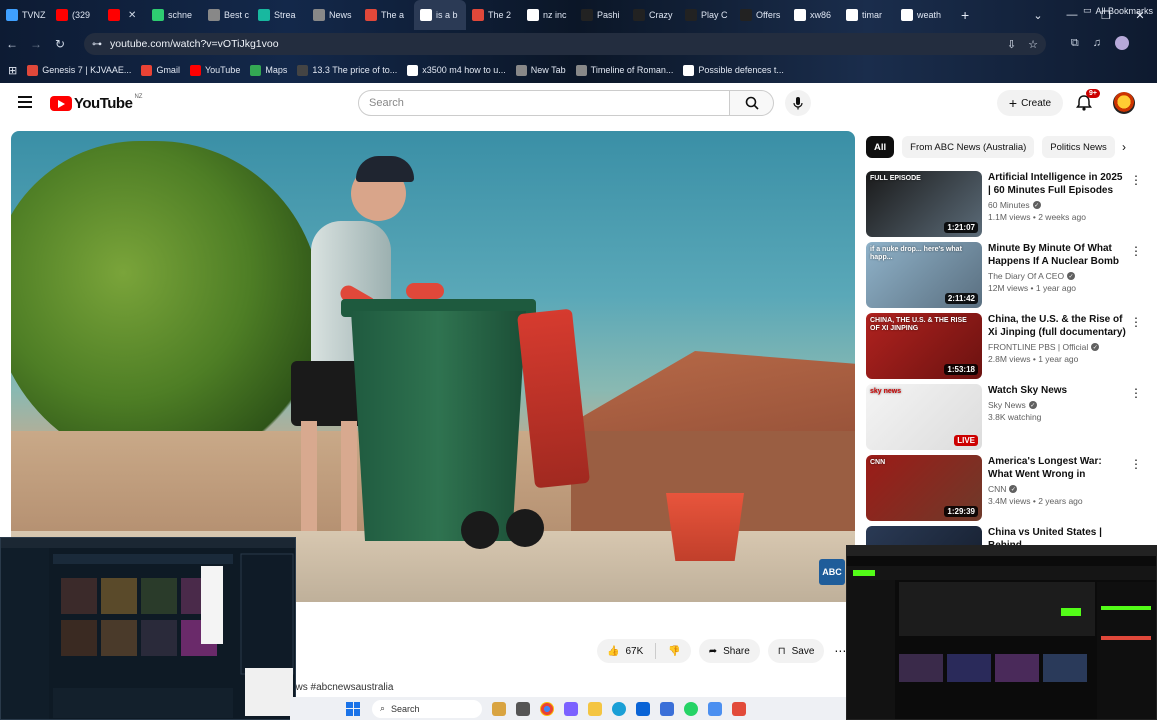  What do you see at coordinates (523, 708) in the screenshot?
I see `task-view-icon` at bounding box center [523, 708].